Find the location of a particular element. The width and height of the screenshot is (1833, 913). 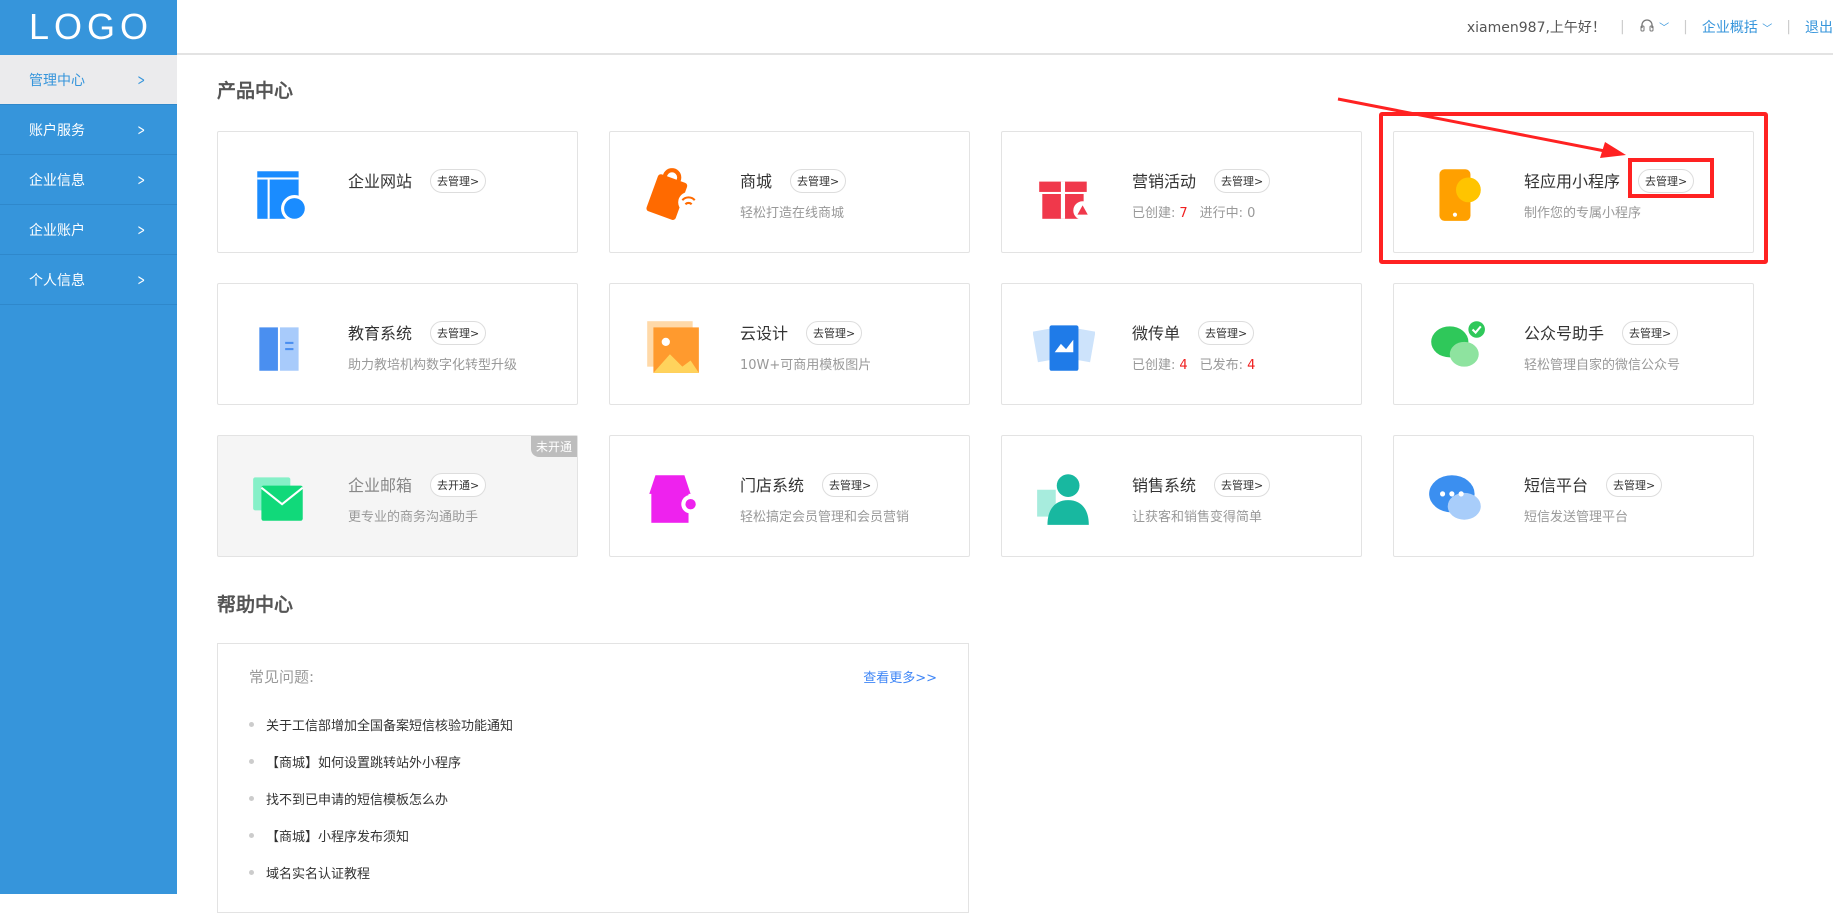

wechat-icon is located at coordinates (1458, 344).